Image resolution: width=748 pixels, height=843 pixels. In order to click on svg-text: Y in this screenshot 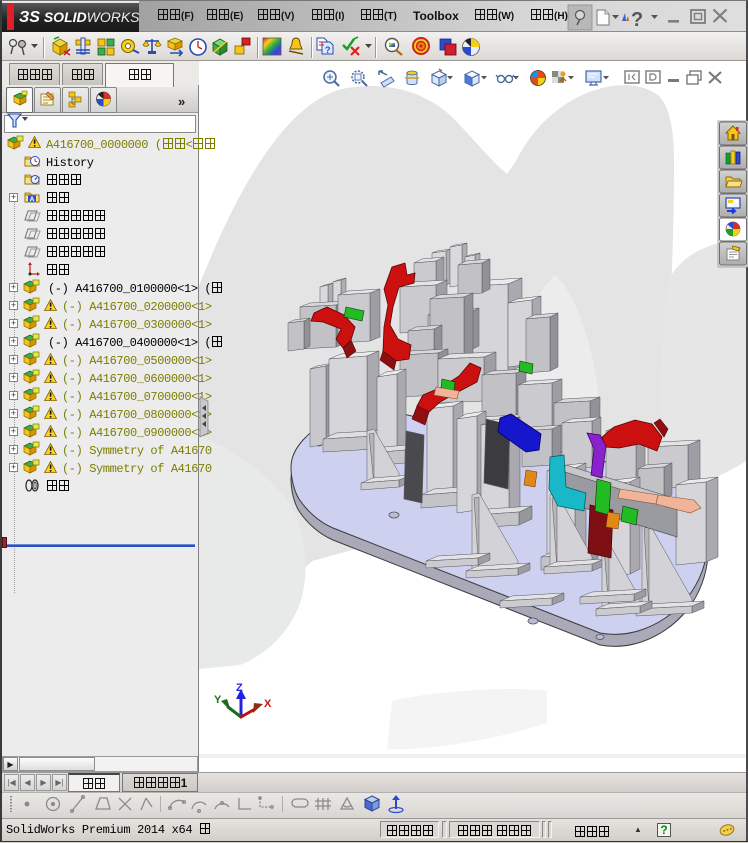, I will do `click(218, 700)`.